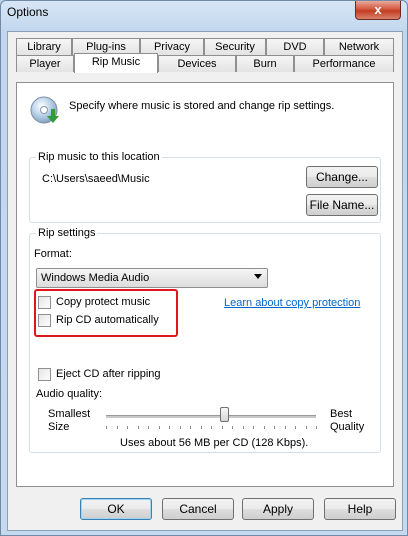 The height and width of the screenshot is (536, 408). Describe the element at coordinates (292, 303) in the screenshot. I see `learn-copy-protection-link: Learn about copy protection` at that location.